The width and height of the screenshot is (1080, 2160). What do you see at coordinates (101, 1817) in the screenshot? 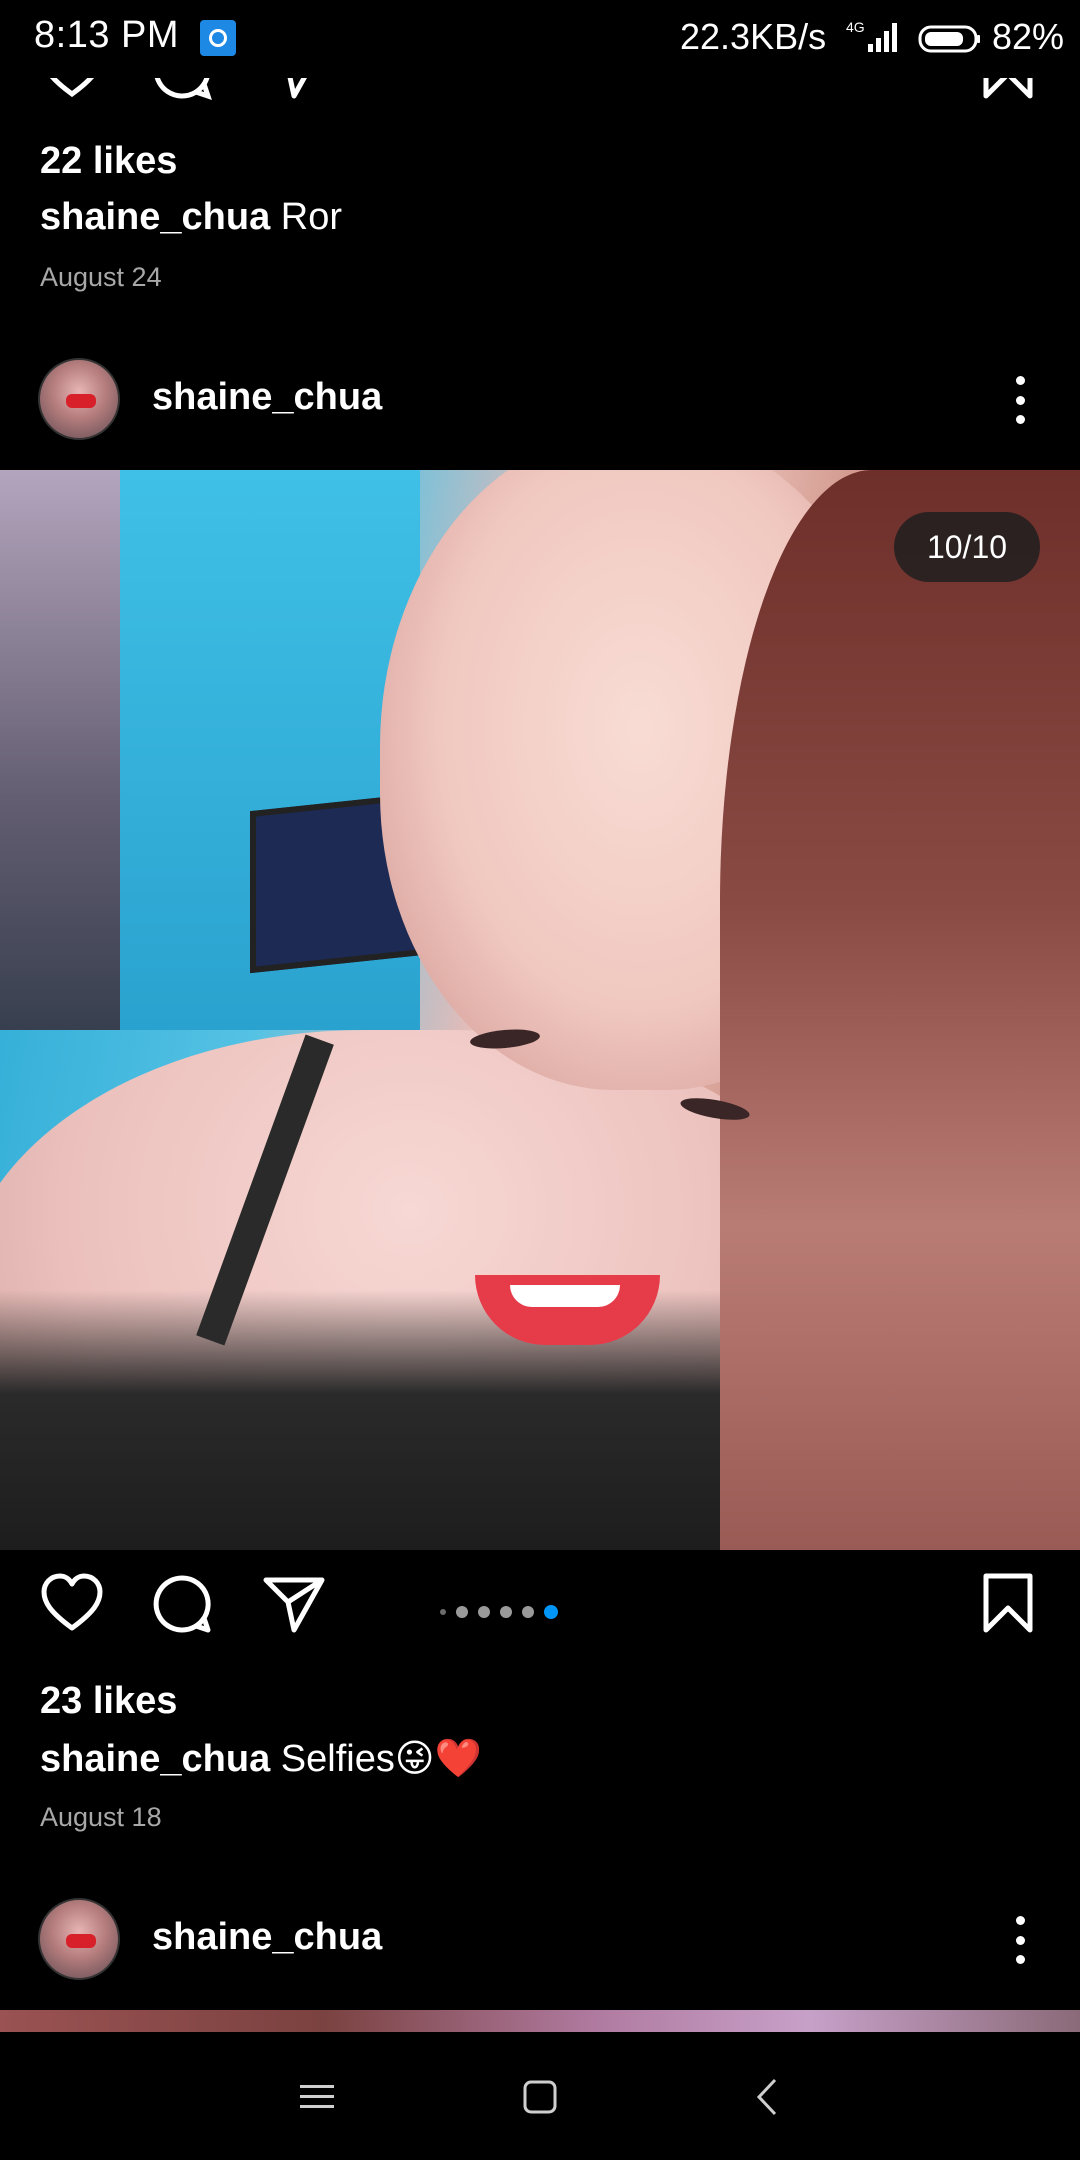
I see `post-date: August 18` at bounding box center [101, 1817].